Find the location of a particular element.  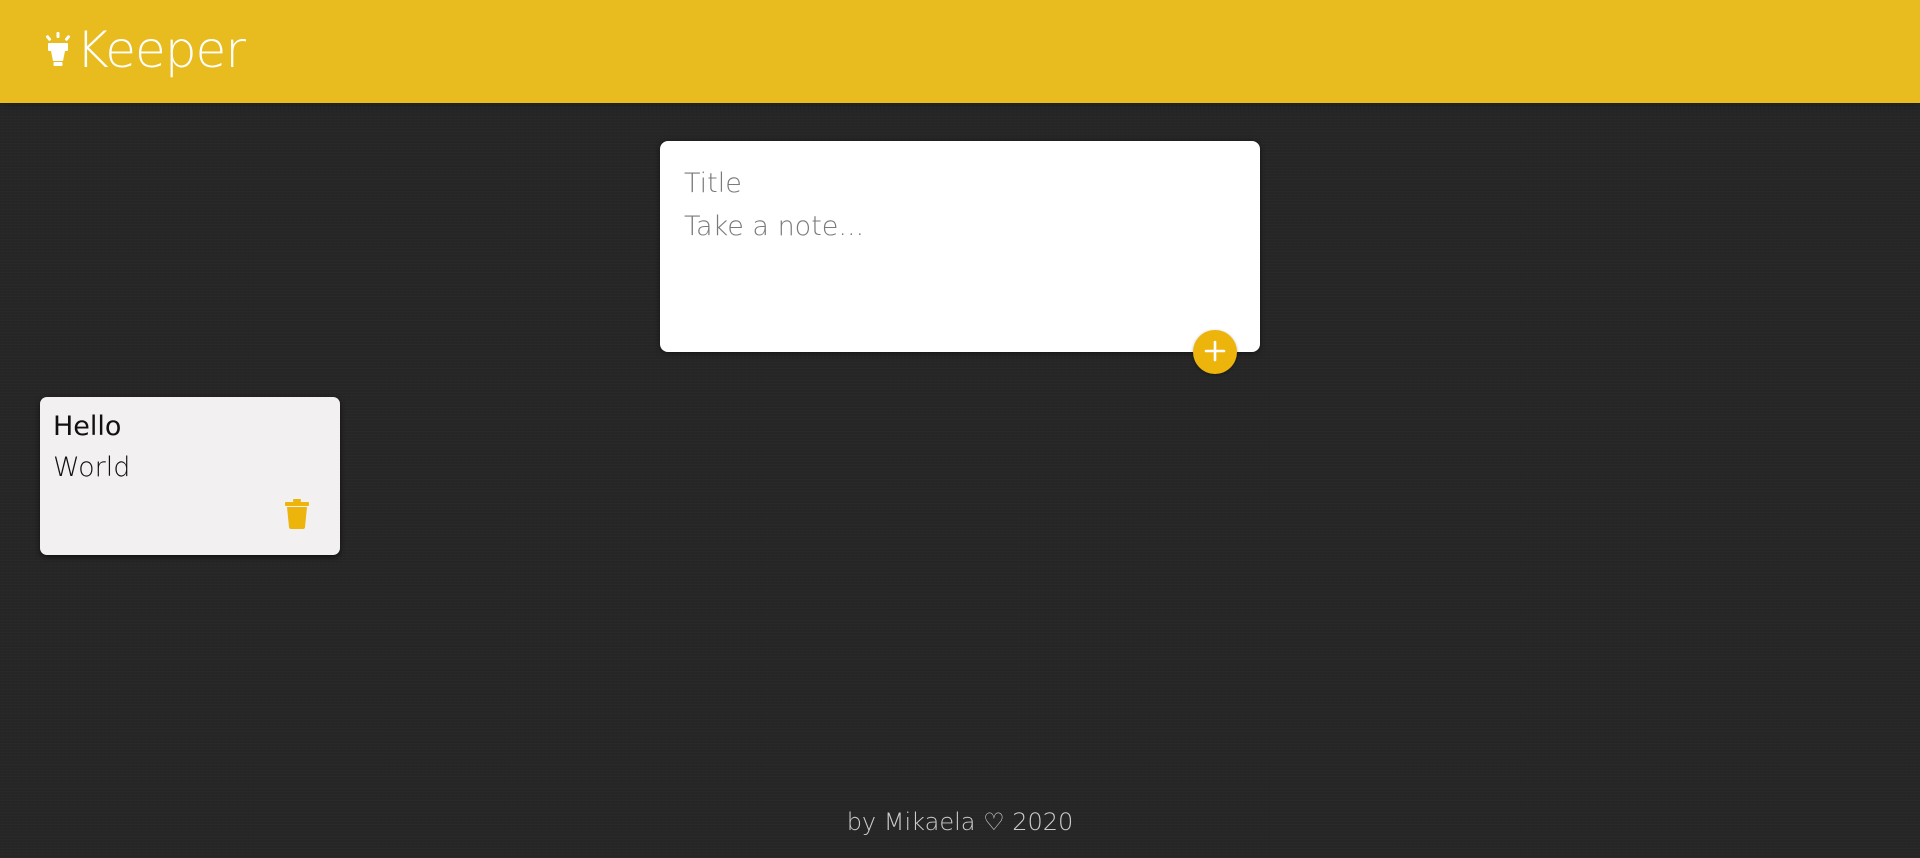

app-header: Keeper is located at coordinates (960, 51).